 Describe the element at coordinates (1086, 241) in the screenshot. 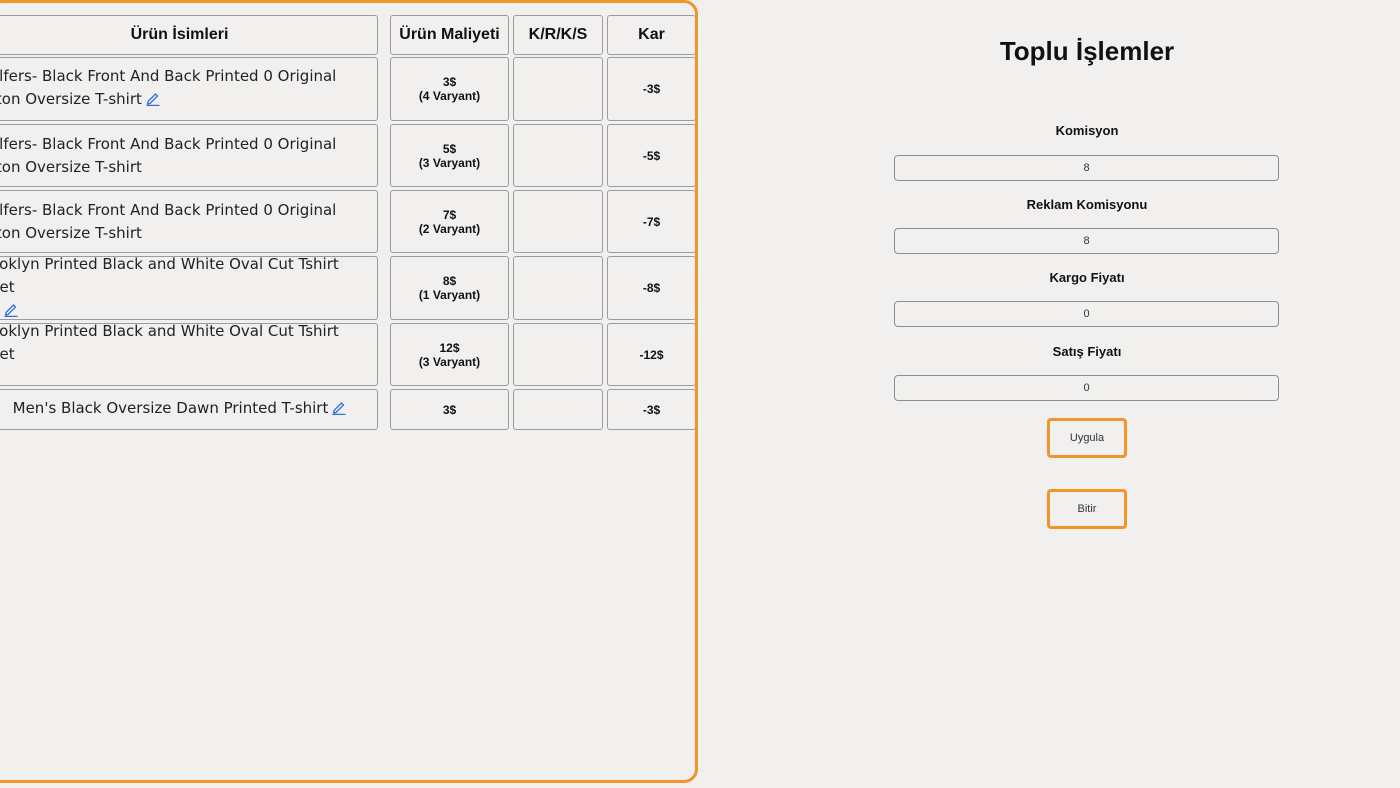

I see `ad-commission-input` at that location.